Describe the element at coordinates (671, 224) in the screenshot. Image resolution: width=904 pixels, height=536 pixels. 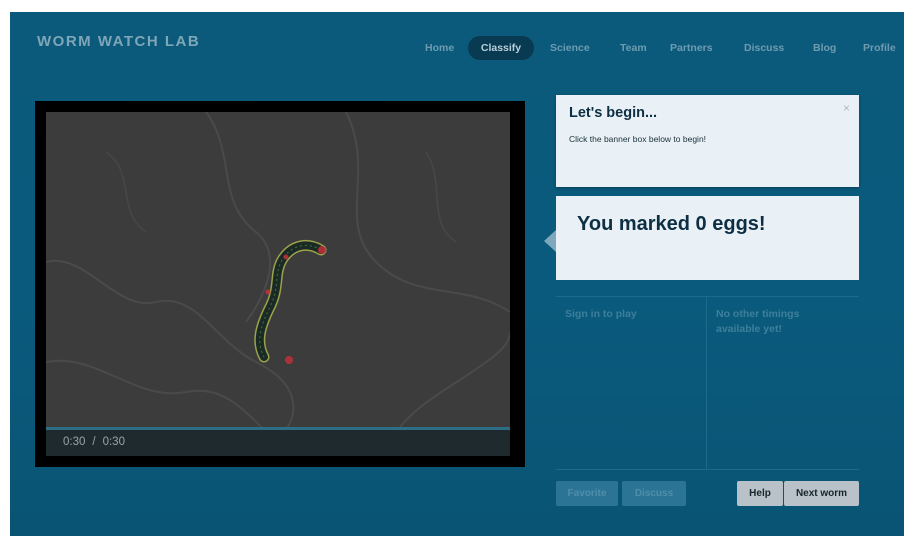
I see `egg-count-message: You marked 0 eggs!` at that location.